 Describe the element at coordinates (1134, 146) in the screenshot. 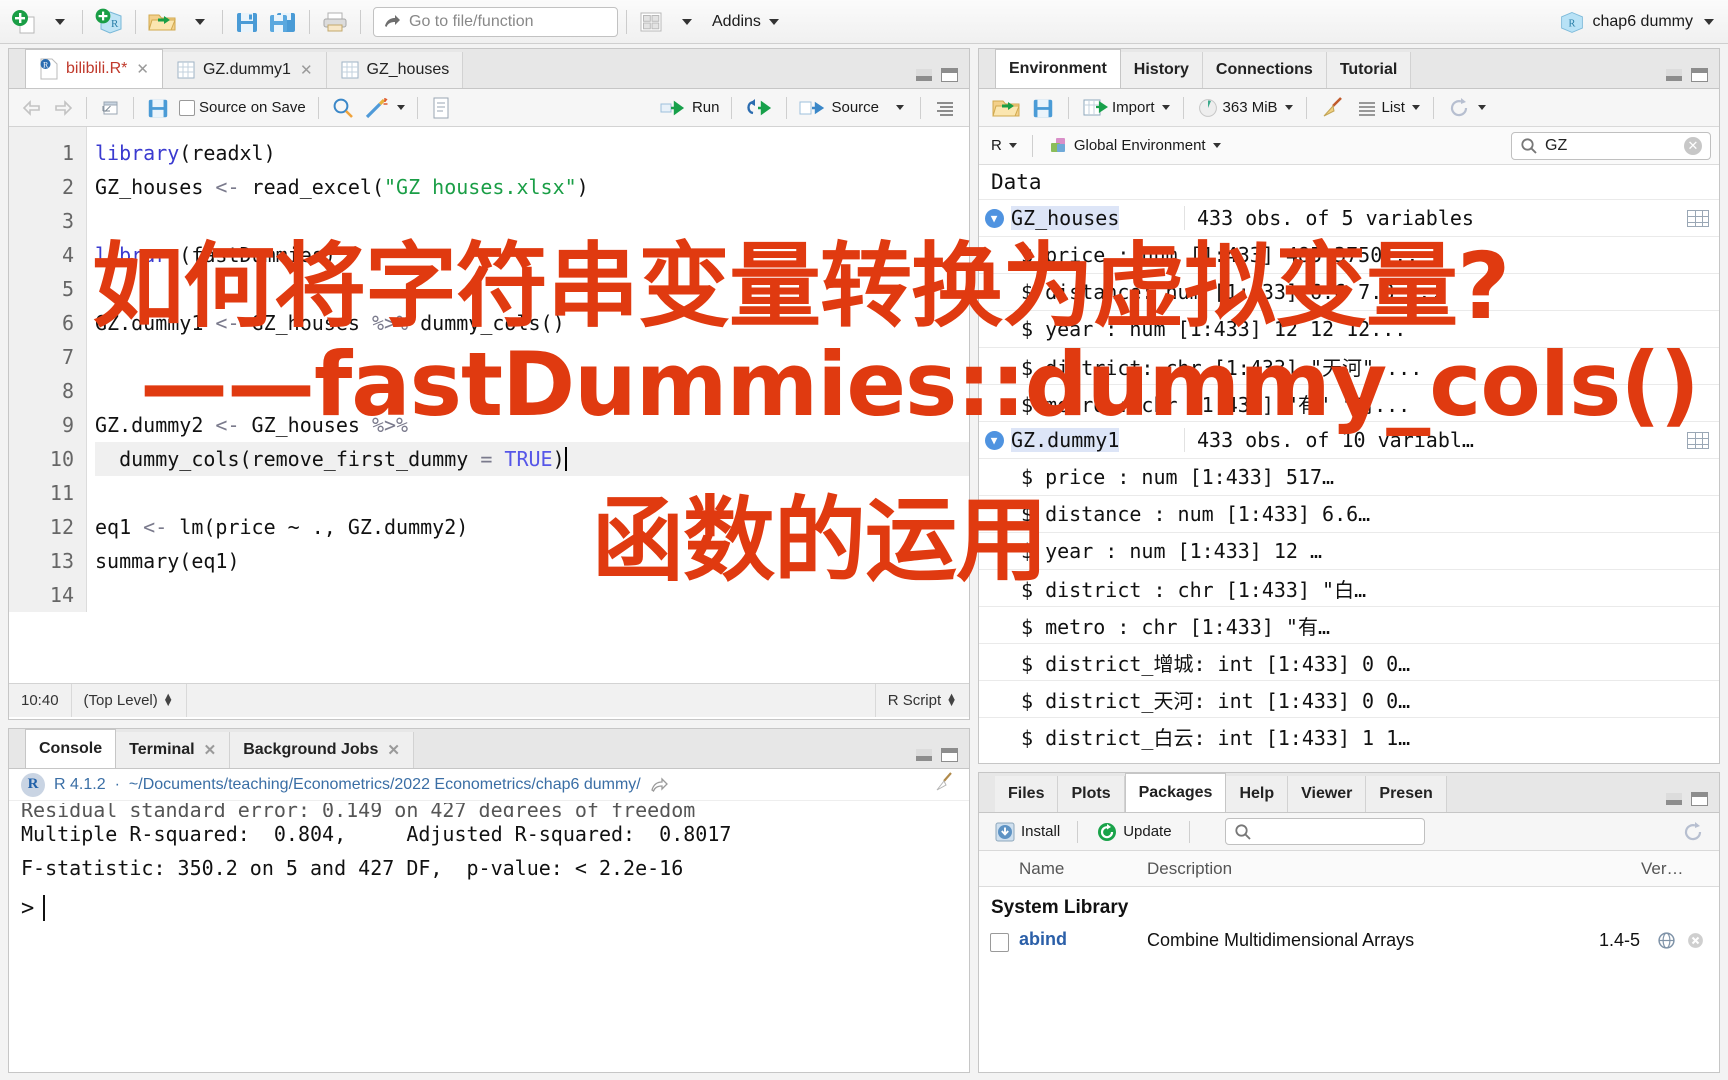

I see `environment-scope-selector: Global Environment` at that location.